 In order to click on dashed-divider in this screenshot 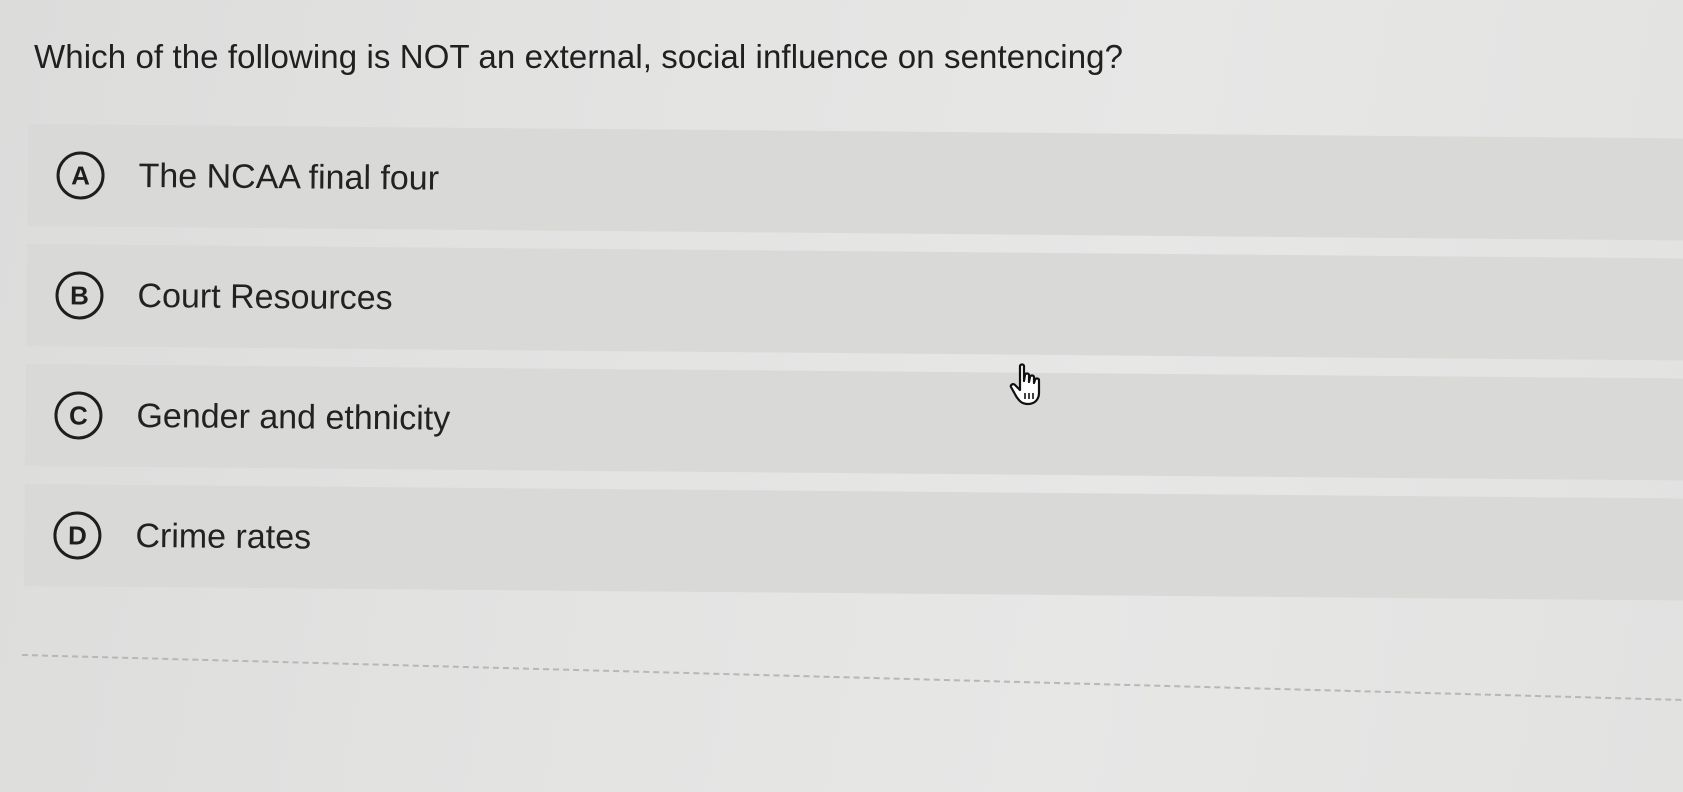, I will do `click(852, 678)`.